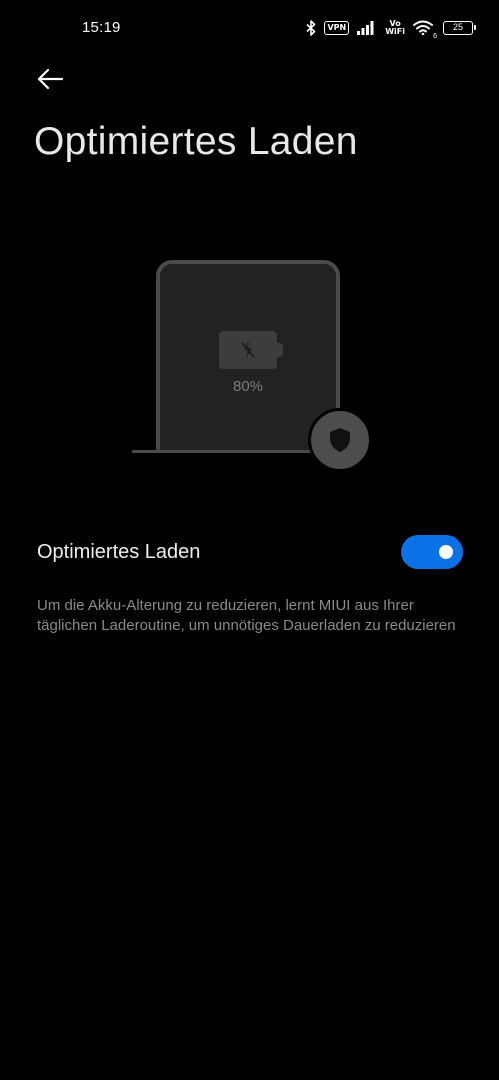 Image resolution: width=499 pixels, height=1080 pixels. Describe the element at coordinates (395, 31) in the screenshot. I see `vowifi-bottom: WiFi` at that location.